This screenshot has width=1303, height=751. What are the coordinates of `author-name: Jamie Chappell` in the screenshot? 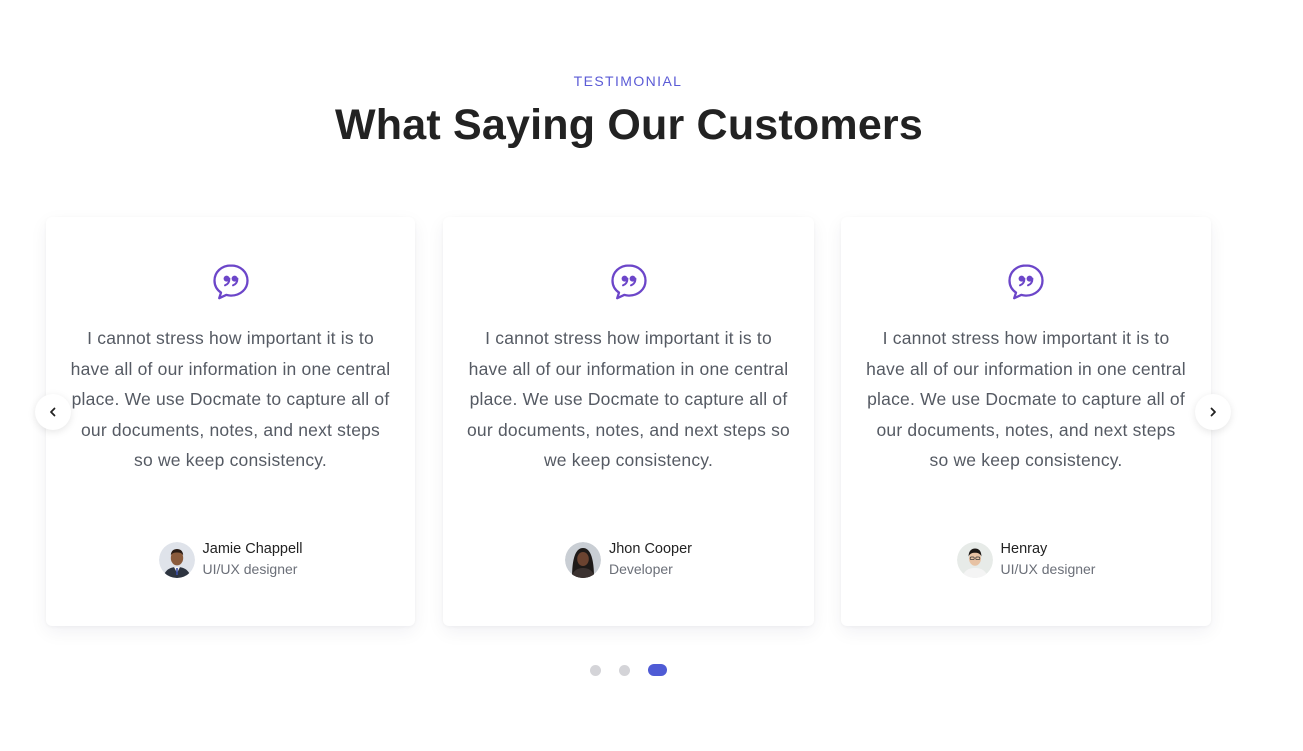 It's located at (252, 549).